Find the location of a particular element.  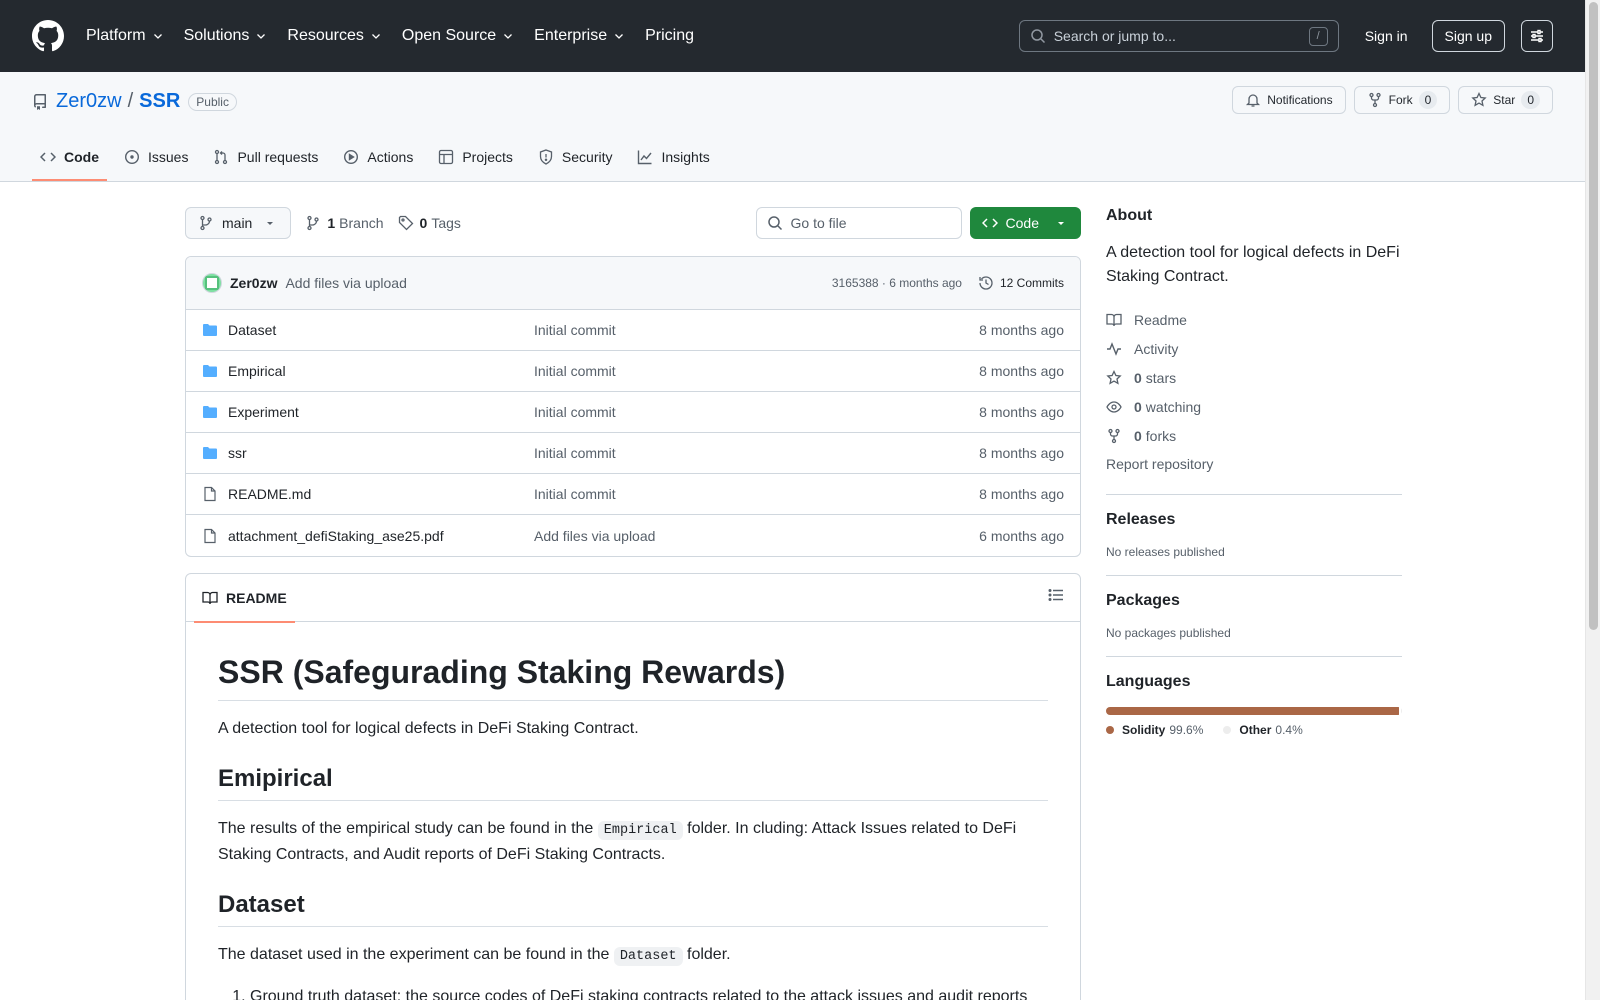

tab-insights: Insights is located at coordinates (673, 165).